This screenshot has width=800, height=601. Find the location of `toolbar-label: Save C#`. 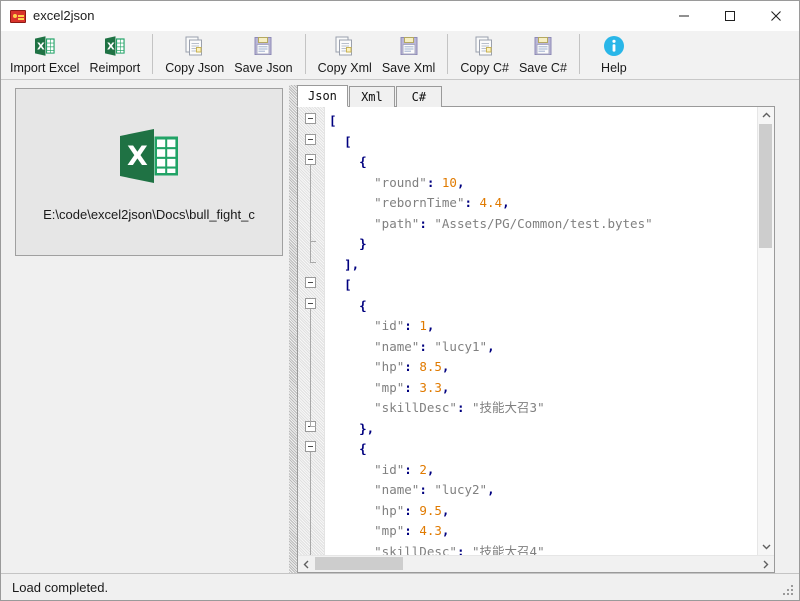

toolbar-label: Save C# is located at coordinates (542, 68).